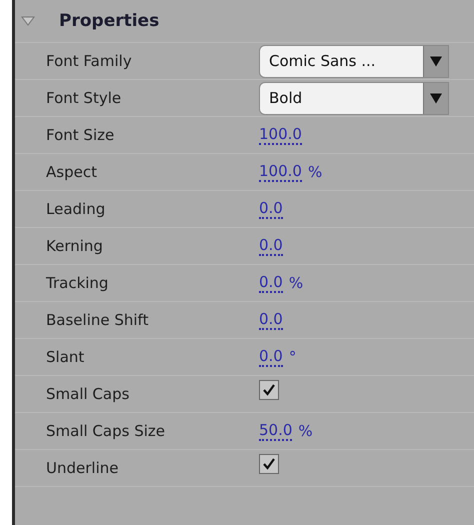 The height and width of the screenshot is (525, 474). Describe the element at coordinates (87, 394) in the screenshot. I see `property-label: Small Caps` at that location.